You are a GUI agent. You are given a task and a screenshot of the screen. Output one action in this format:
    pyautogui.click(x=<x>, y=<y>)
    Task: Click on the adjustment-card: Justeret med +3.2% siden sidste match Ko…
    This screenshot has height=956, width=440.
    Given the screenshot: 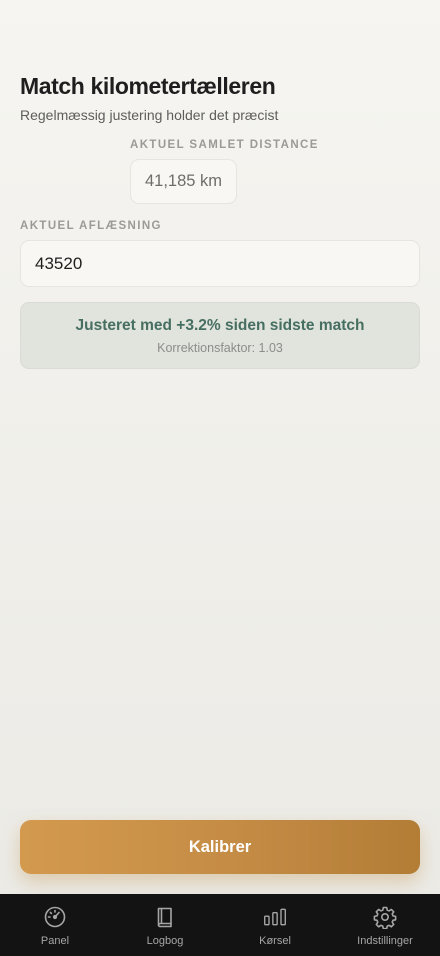 What is the action you would take?
    pyautogui.click(x=220, y=335)
    